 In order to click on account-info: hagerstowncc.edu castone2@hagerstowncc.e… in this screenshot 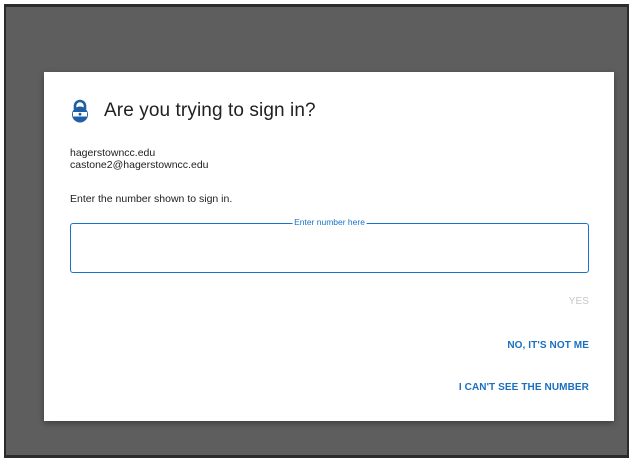, I will do `click(139, 159)`.